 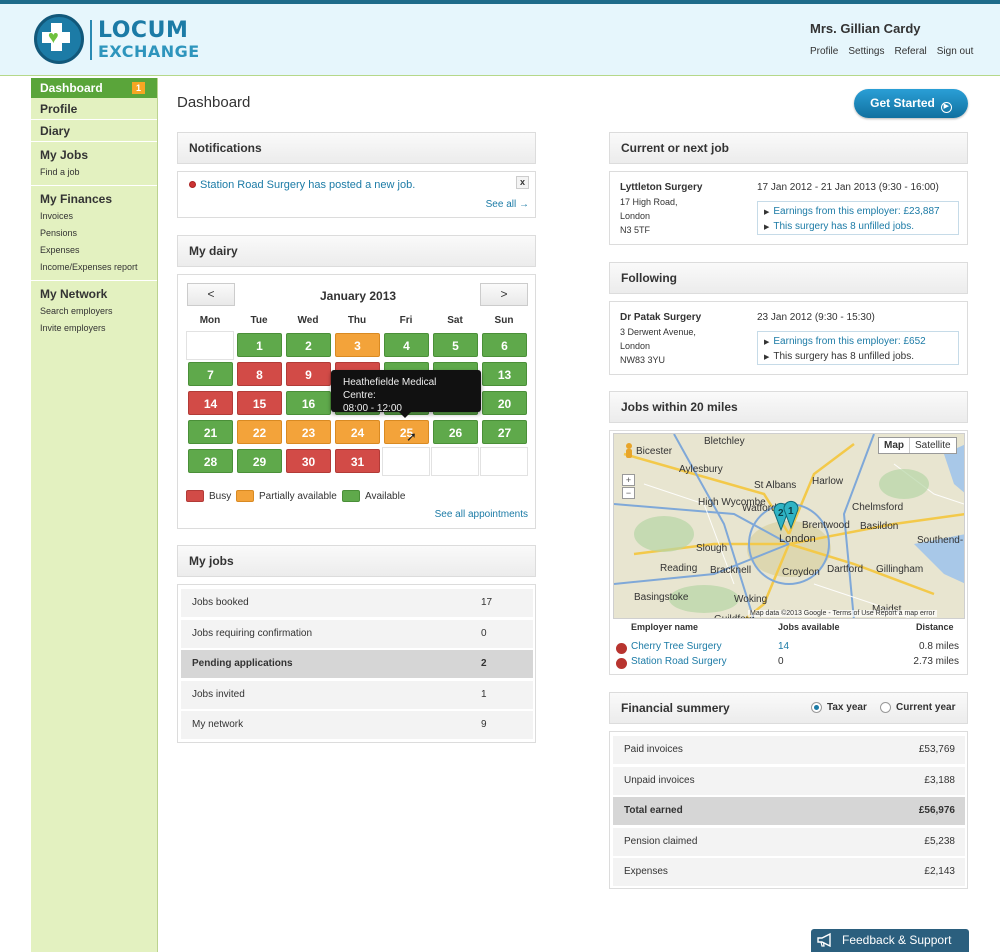 What do you see at coordinates (661, 841) in the screenshot?
I see `row-label: Pension claimed` at bounding box center [661, 841].